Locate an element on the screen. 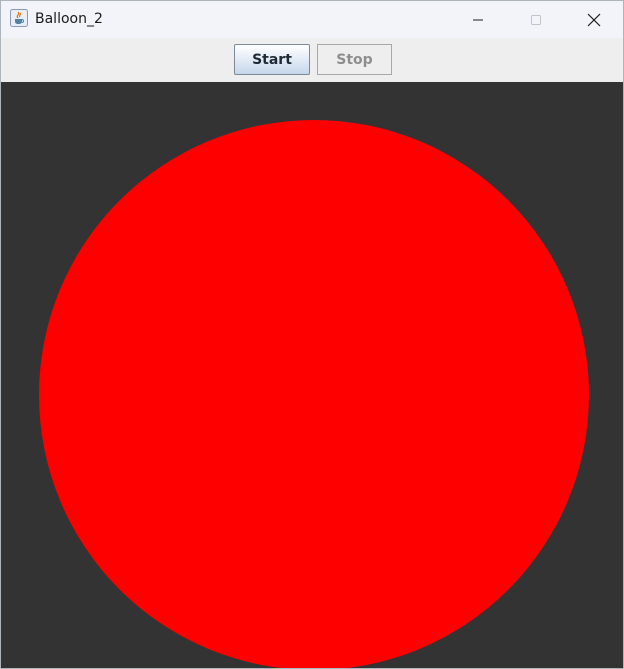  close-icon is located at coordinates (594, 19).